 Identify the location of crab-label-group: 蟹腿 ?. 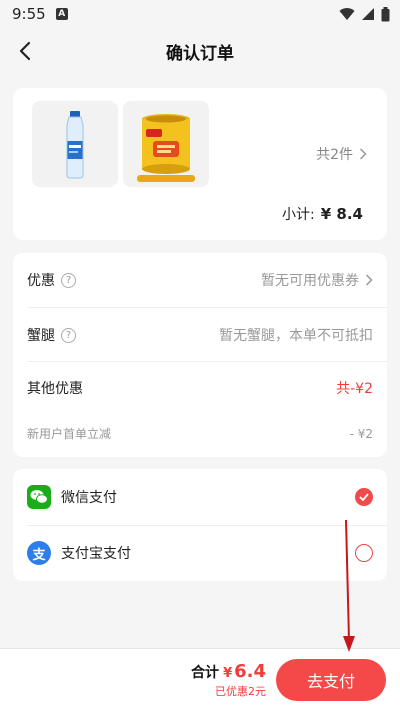
(51, 335).